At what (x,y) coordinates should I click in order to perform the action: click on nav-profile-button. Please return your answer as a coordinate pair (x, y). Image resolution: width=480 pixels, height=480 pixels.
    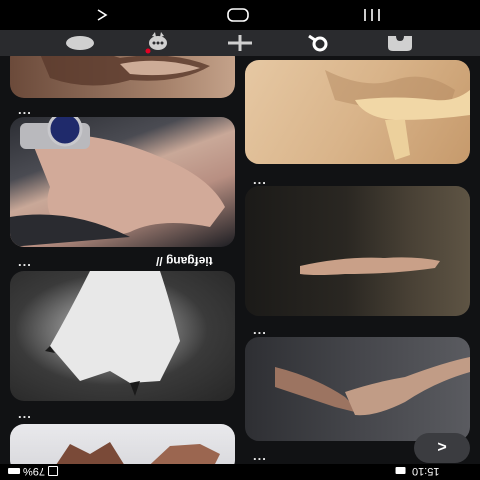
    Looking at the image, I should click on (400, 43).